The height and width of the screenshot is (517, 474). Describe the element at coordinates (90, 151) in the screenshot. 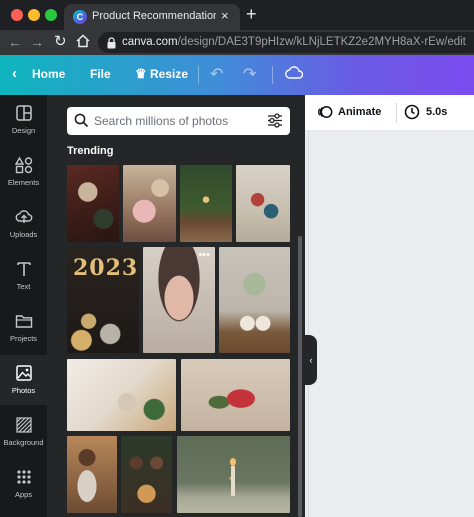

I see `trending-heading: Trending` at that location.